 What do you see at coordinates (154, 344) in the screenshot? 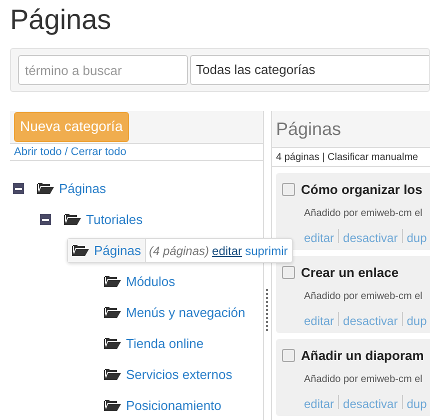
I see `tree-item: Tienda online` at bounding box center [154, 344].